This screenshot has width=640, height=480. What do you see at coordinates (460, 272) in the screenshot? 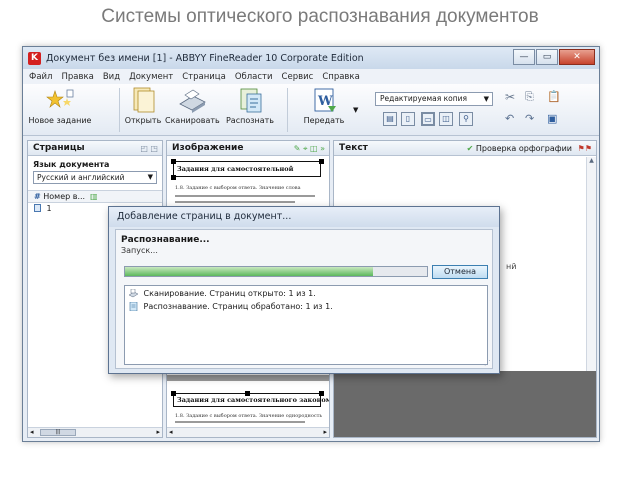
I see `cancel-button: Отмена` at bounding box center [460, 272].